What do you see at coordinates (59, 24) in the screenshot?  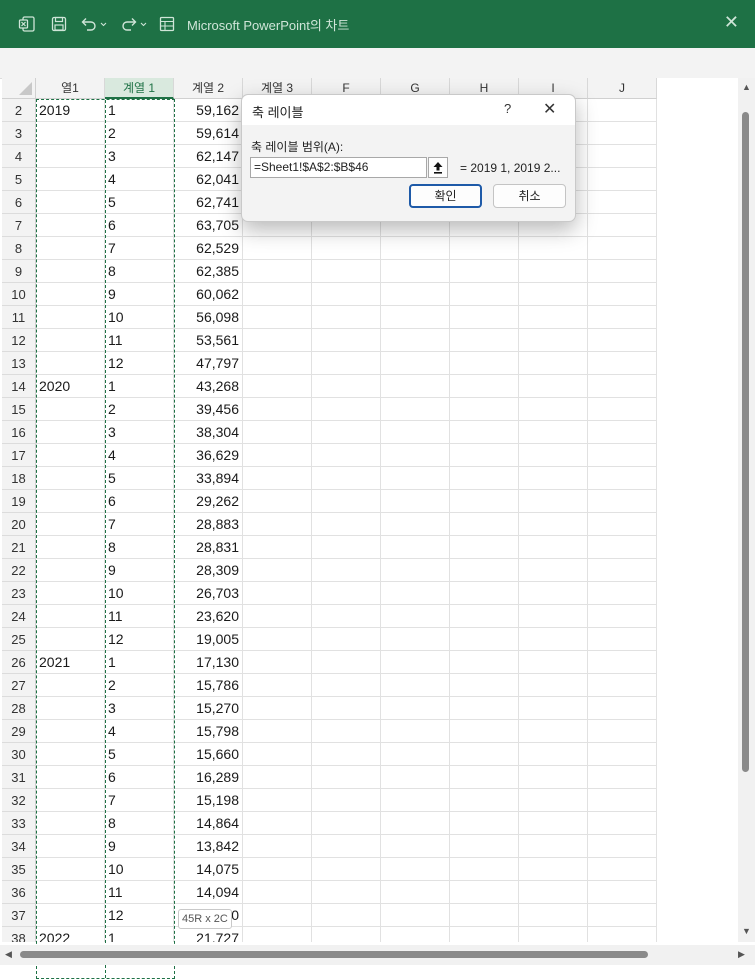 I see `save-icon` at bounding box center [59, 24].